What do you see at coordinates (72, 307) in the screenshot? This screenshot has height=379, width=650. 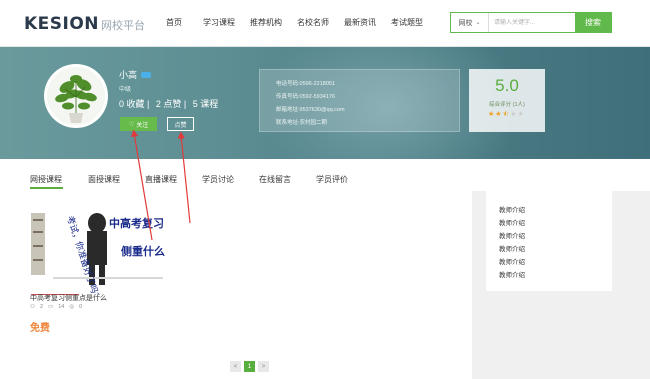 I see `views-icon: ◎` at bounding box center [72, 307].